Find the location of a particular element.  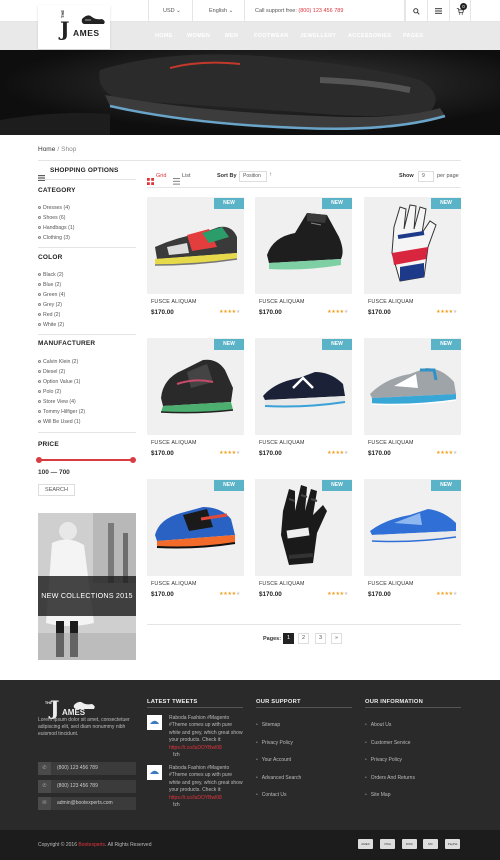

footer-link-contact: Contact Us is located at coordinates (278, 800).